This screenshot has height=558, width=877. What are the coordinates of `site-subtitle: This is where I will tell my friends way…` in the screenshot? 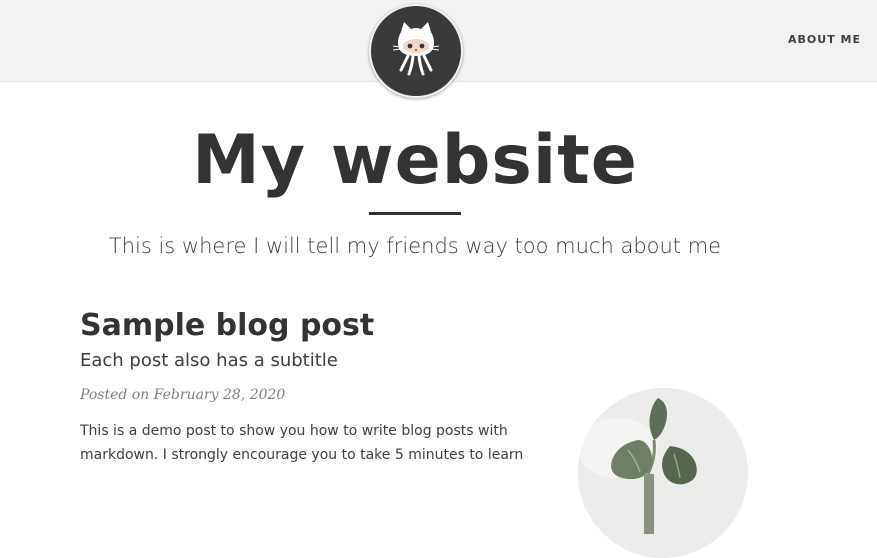 It's located at (415, 246).